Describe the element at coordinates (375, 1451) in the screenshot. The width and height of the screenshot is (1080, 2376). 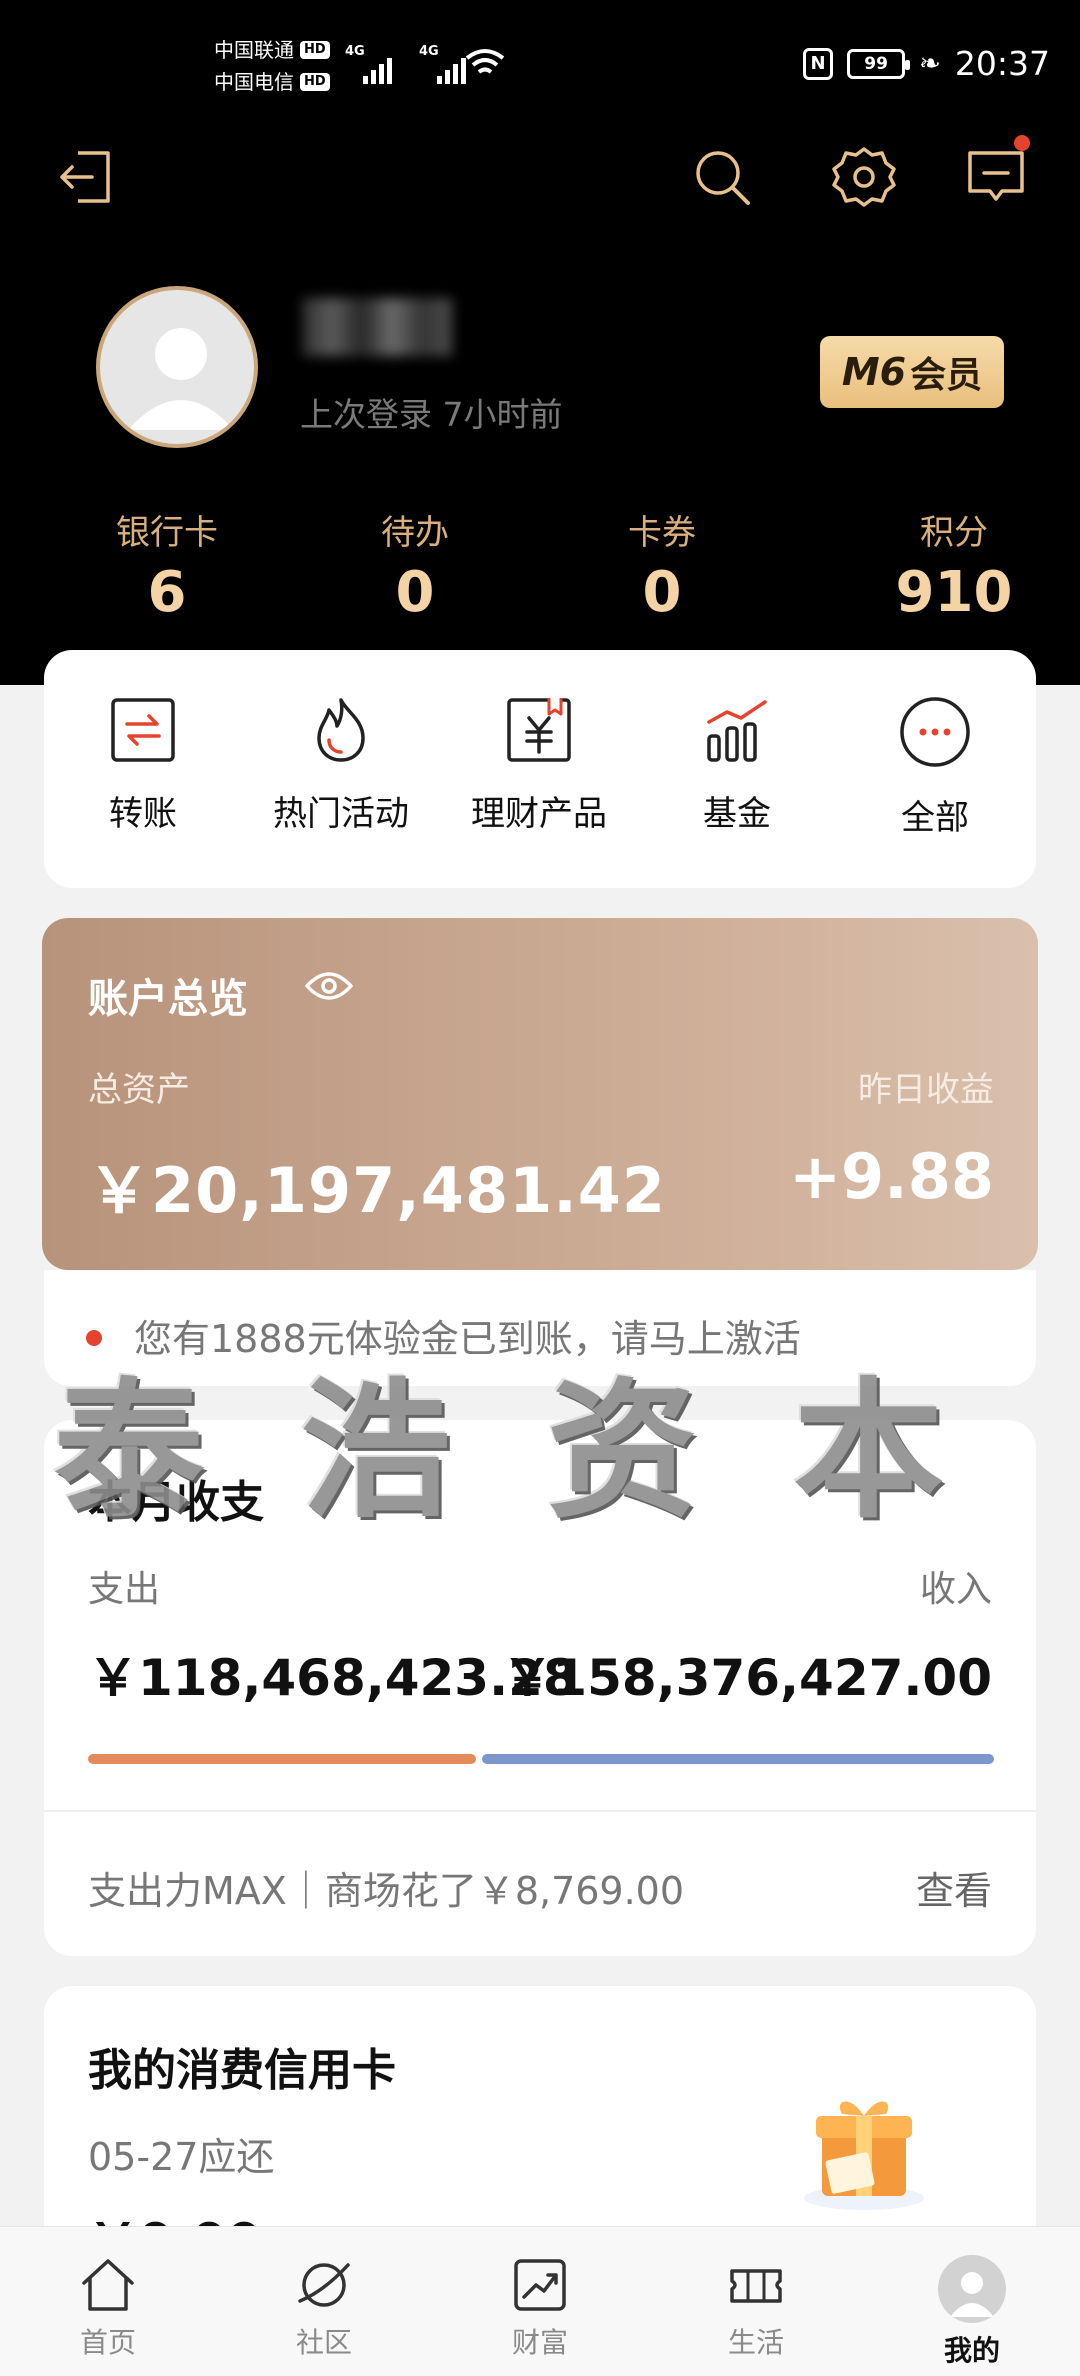
I see `watermark-char: 浩` at that location.